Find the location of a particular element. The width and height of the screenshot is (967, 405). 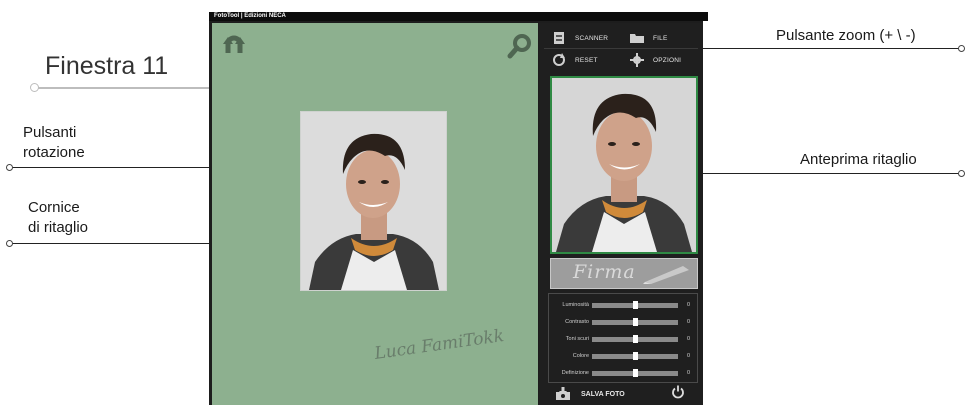

adjustment-label: Luminosità is located at coordinates (575, 305).